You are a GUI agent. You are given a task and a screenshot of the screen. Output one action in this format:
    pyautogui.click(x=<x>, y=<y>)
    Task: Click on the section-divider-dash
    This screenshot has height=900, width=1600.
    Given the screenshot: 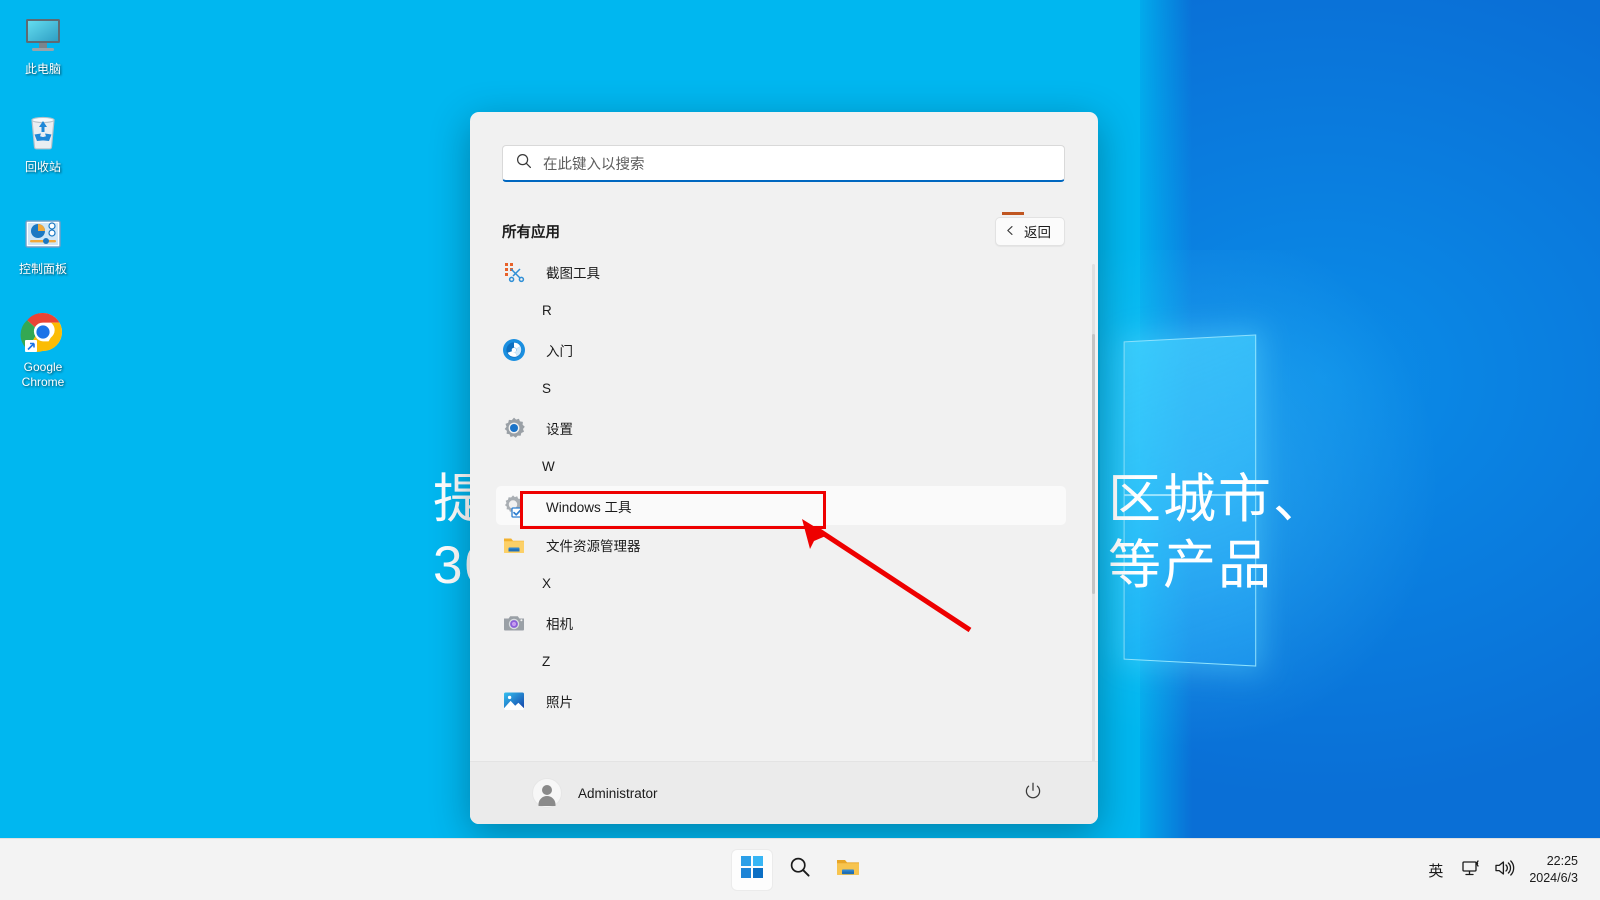 What is the action you would take?
    pyautogui.click(x=1013, y=213)
    